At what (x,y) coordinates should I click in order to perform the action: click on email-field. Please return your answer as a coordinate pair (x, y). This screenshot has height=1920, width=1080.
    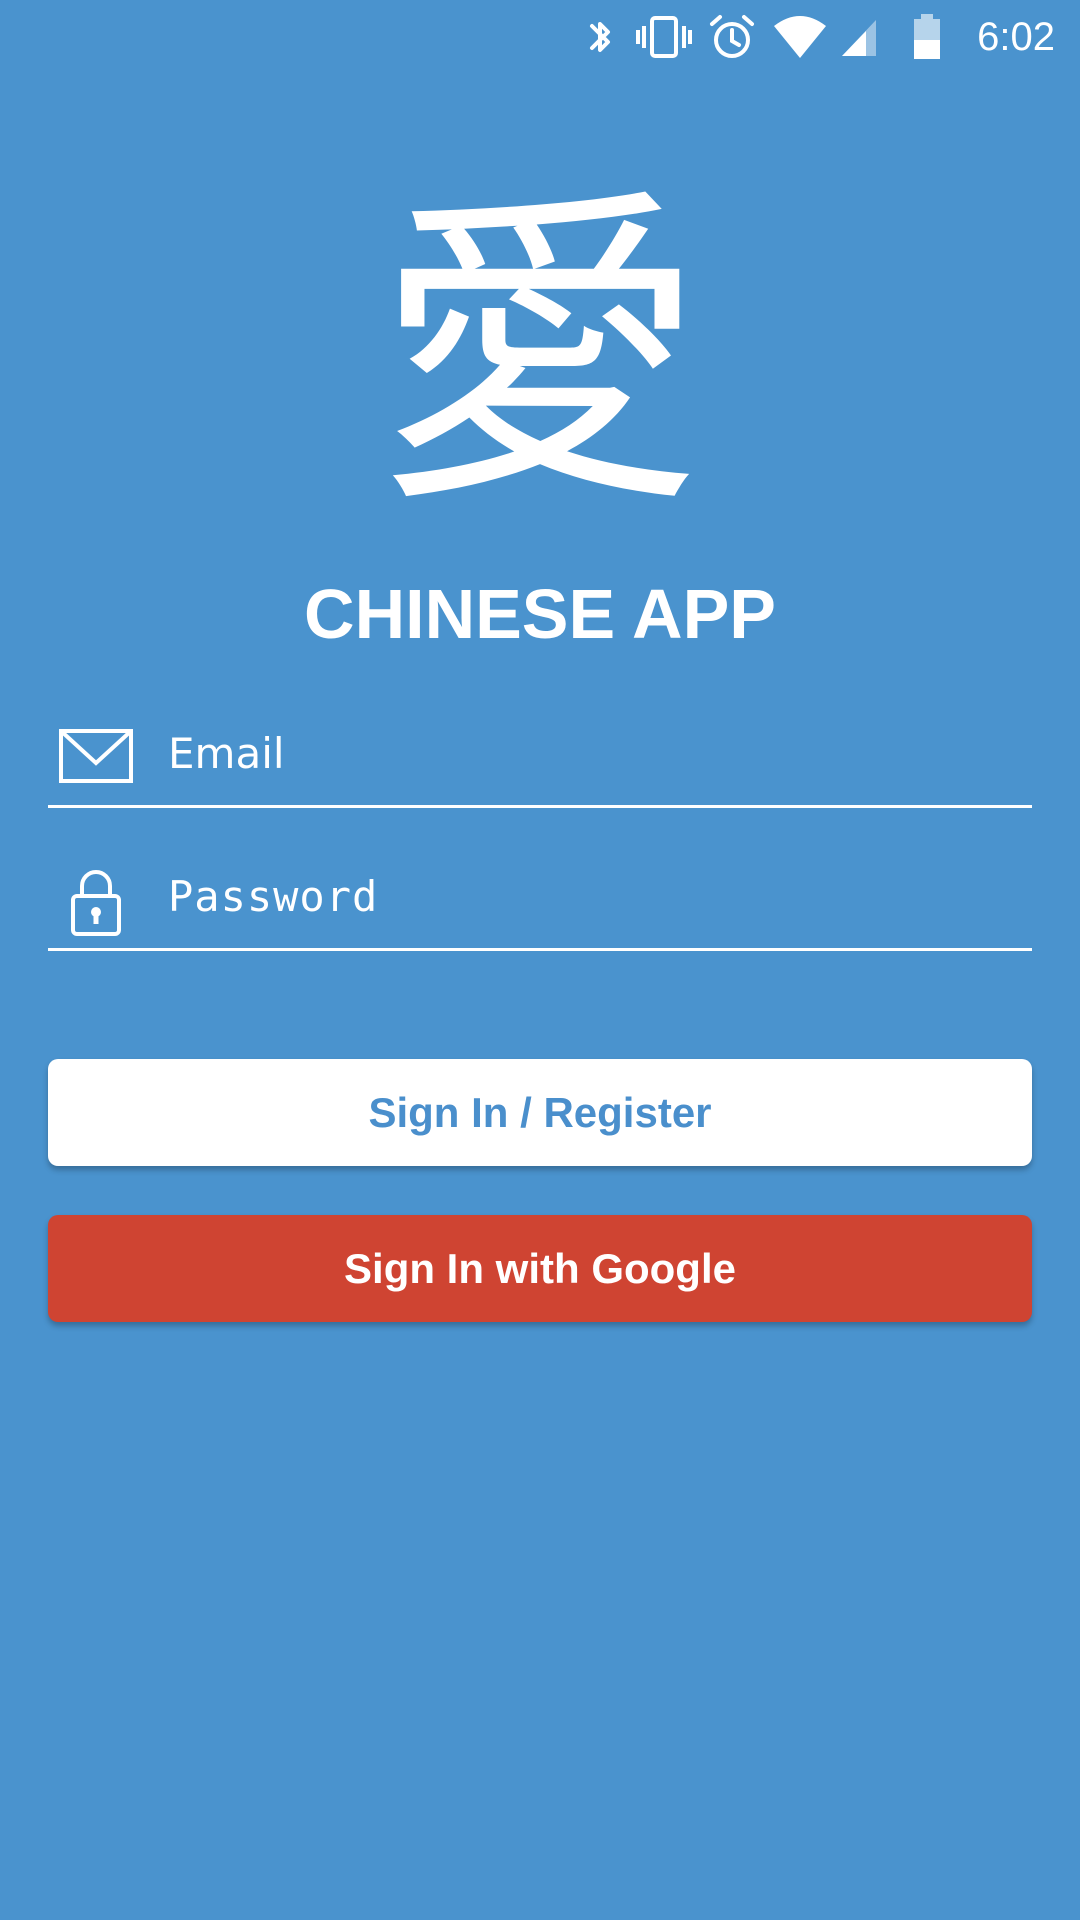
    Looking at the image, I should click on (540, 756).